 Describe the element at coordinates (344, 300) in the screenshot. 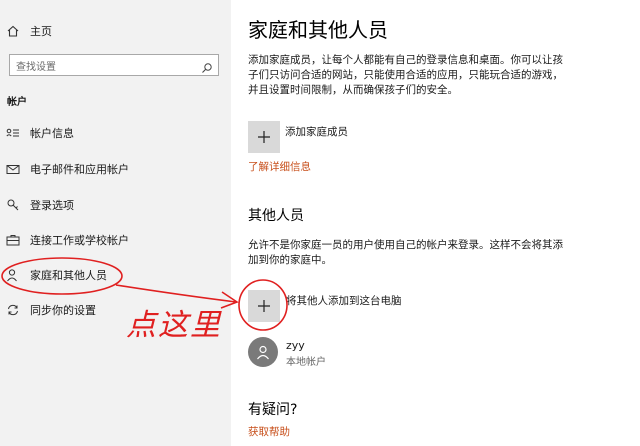

I see `add-other-user-label: 将其他人添加到这台电脑` at that location.